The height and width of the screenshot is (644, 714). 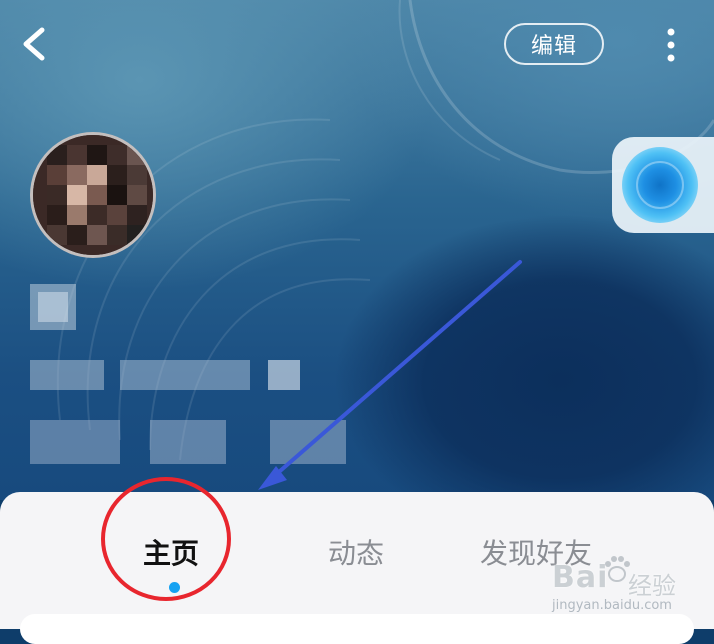 What do you see at coordinates (174, 587) in the screenshot?
I see `active-tab-indicator` at bounding box center [174, 587].